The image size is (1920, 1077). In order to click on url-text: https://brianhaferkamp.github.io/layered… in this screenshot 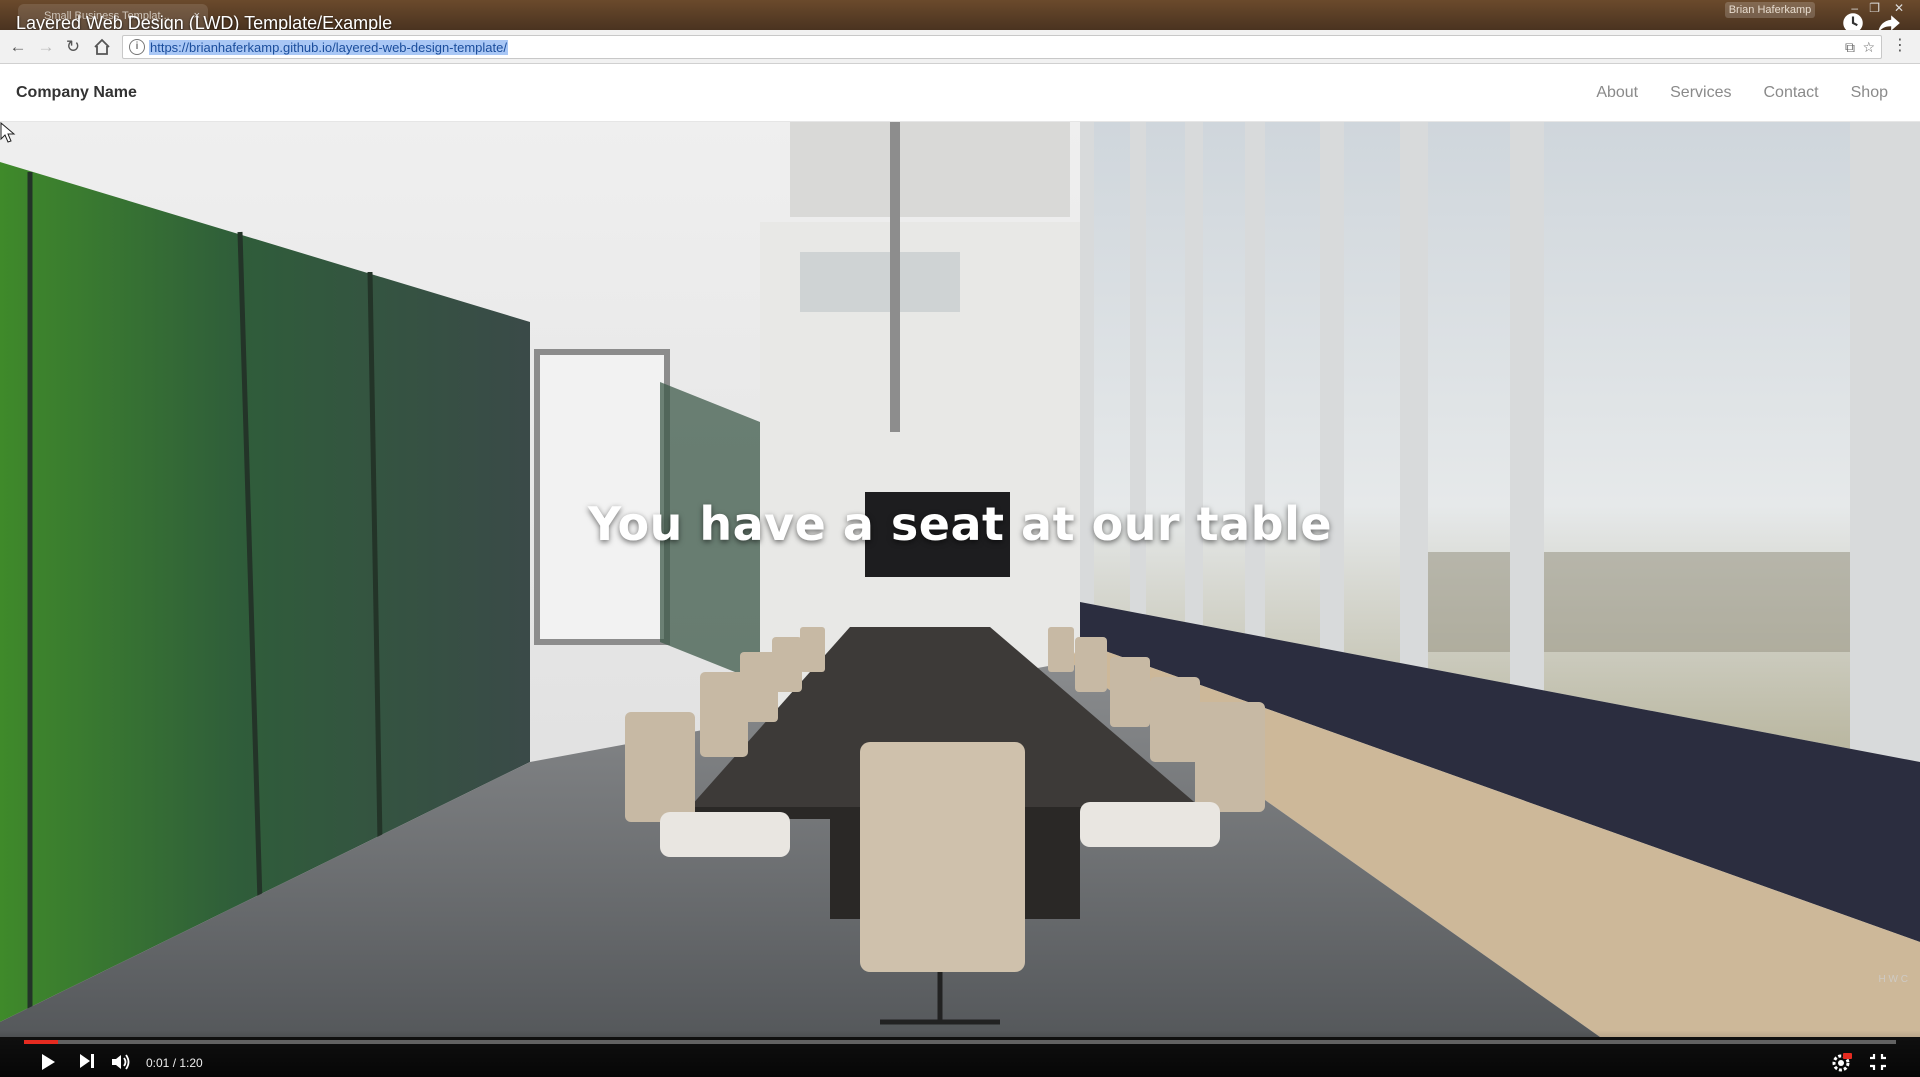, I will do `click(328, 47)`.